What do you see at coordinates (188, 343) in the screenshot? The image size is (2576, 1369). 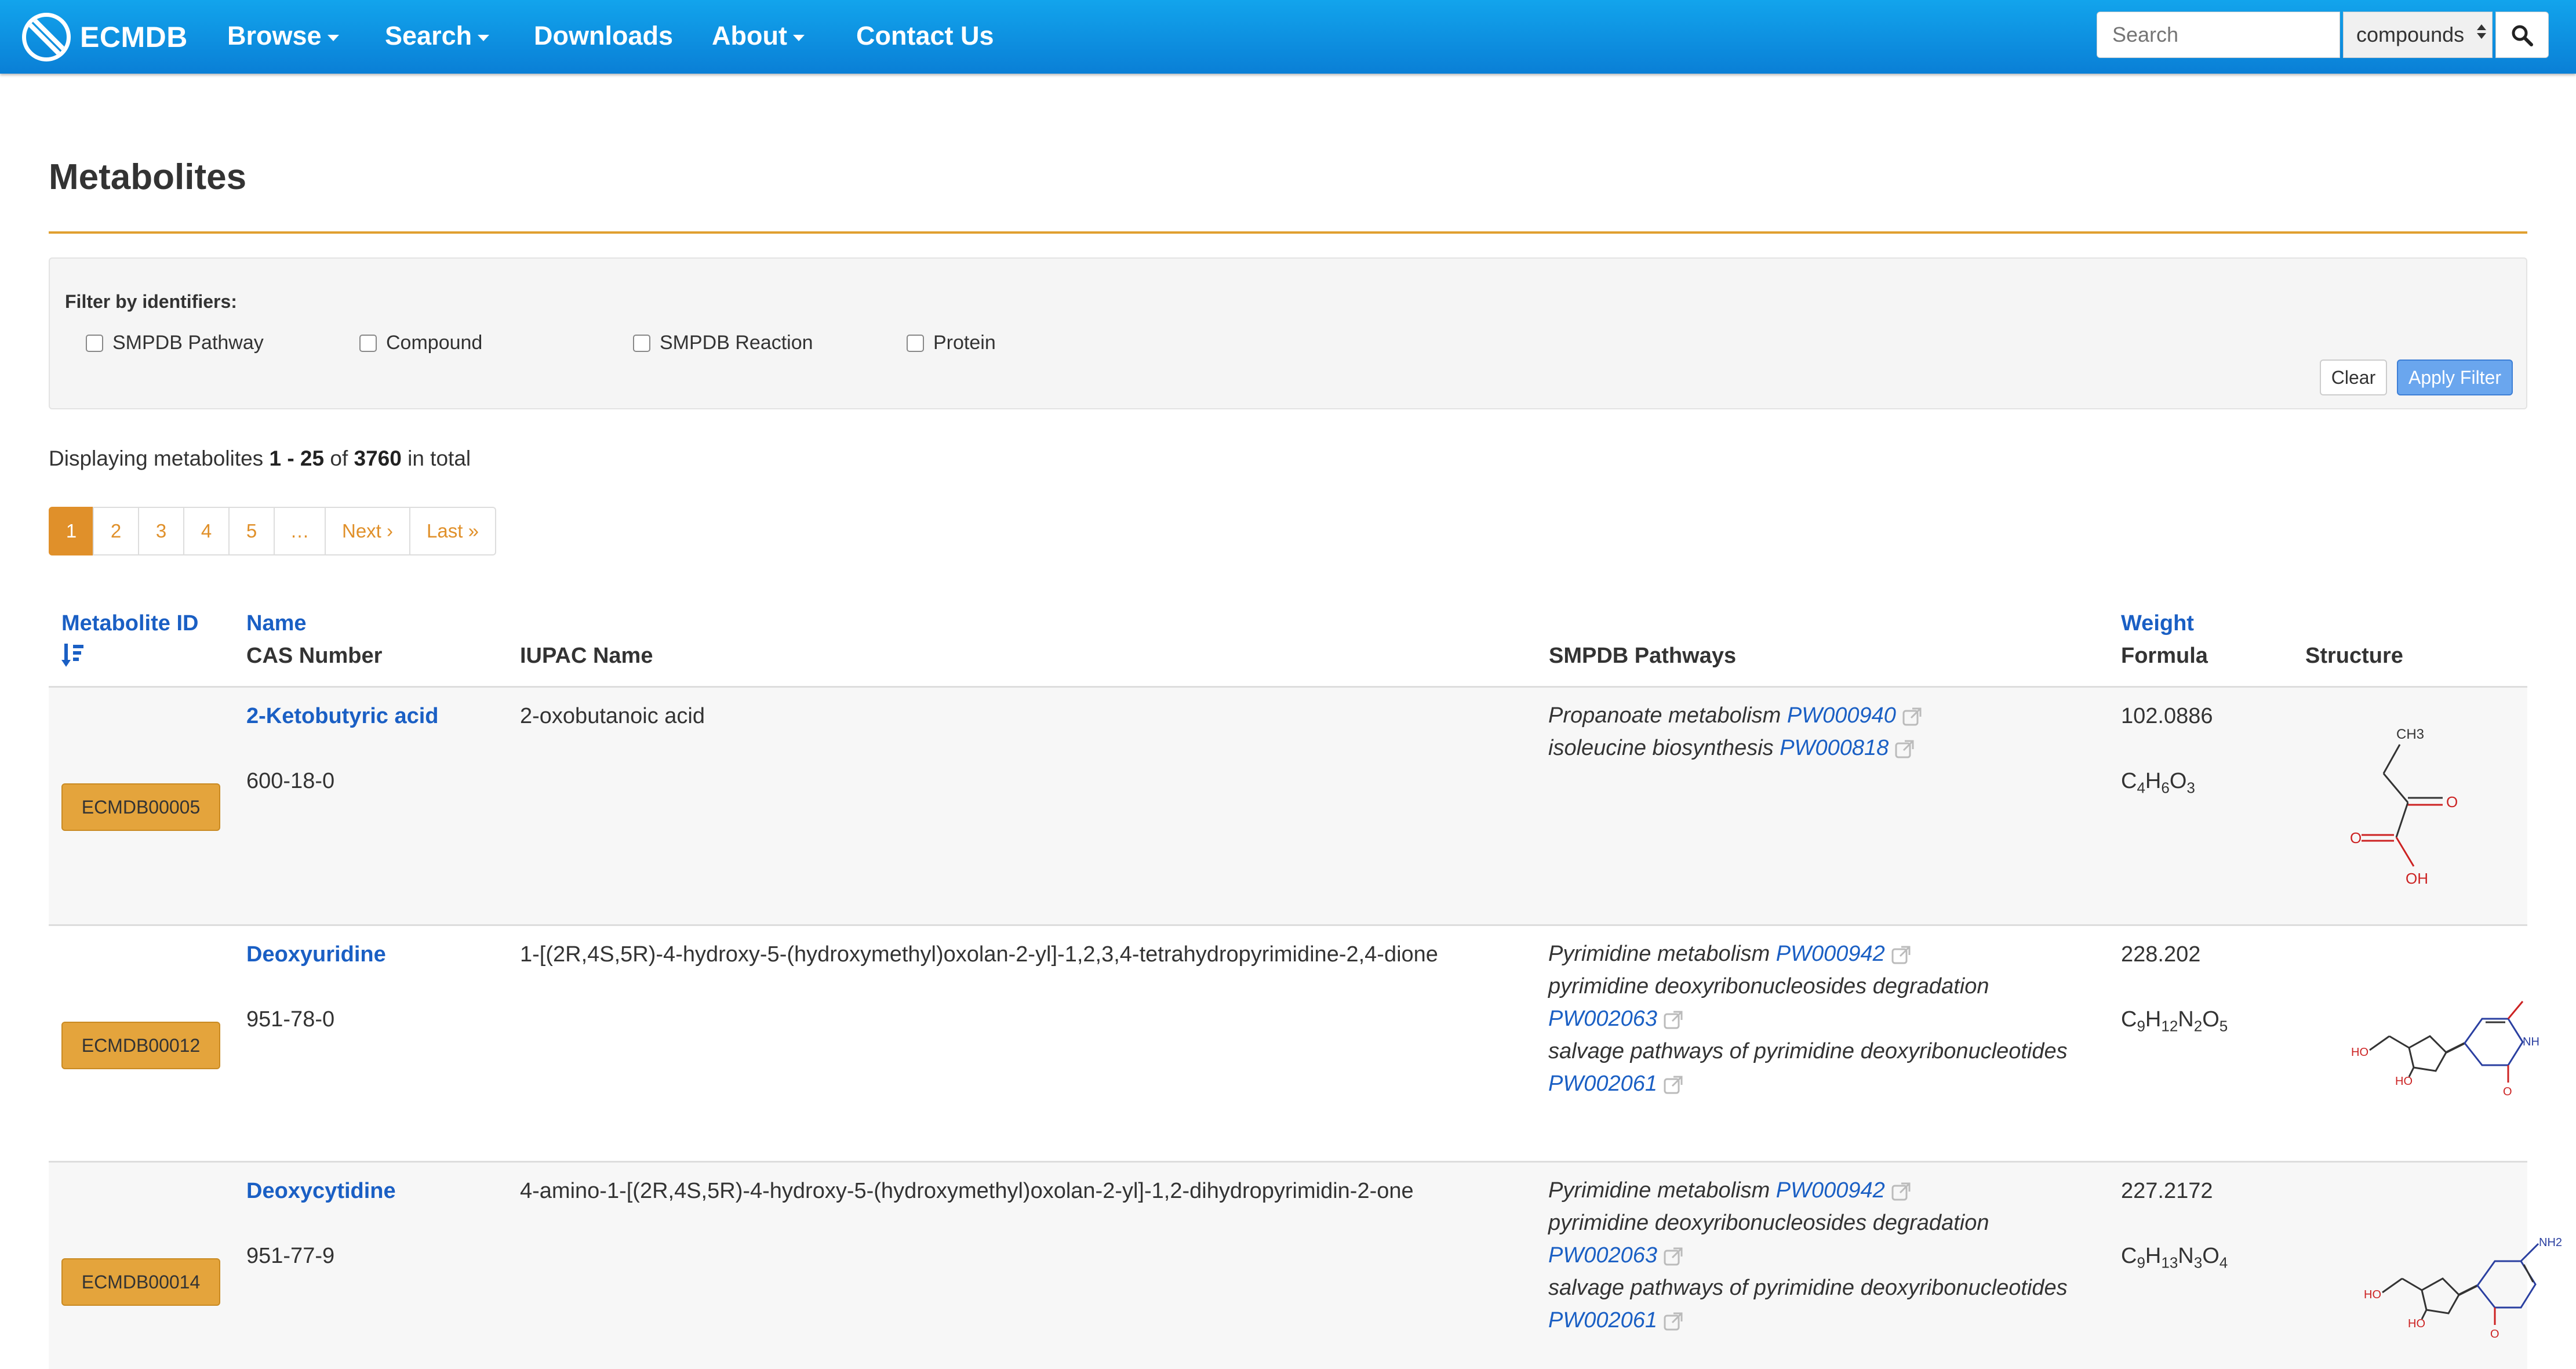 I see `filter-option-label: SMPDB Pathway` at bounding box center [188, 343].